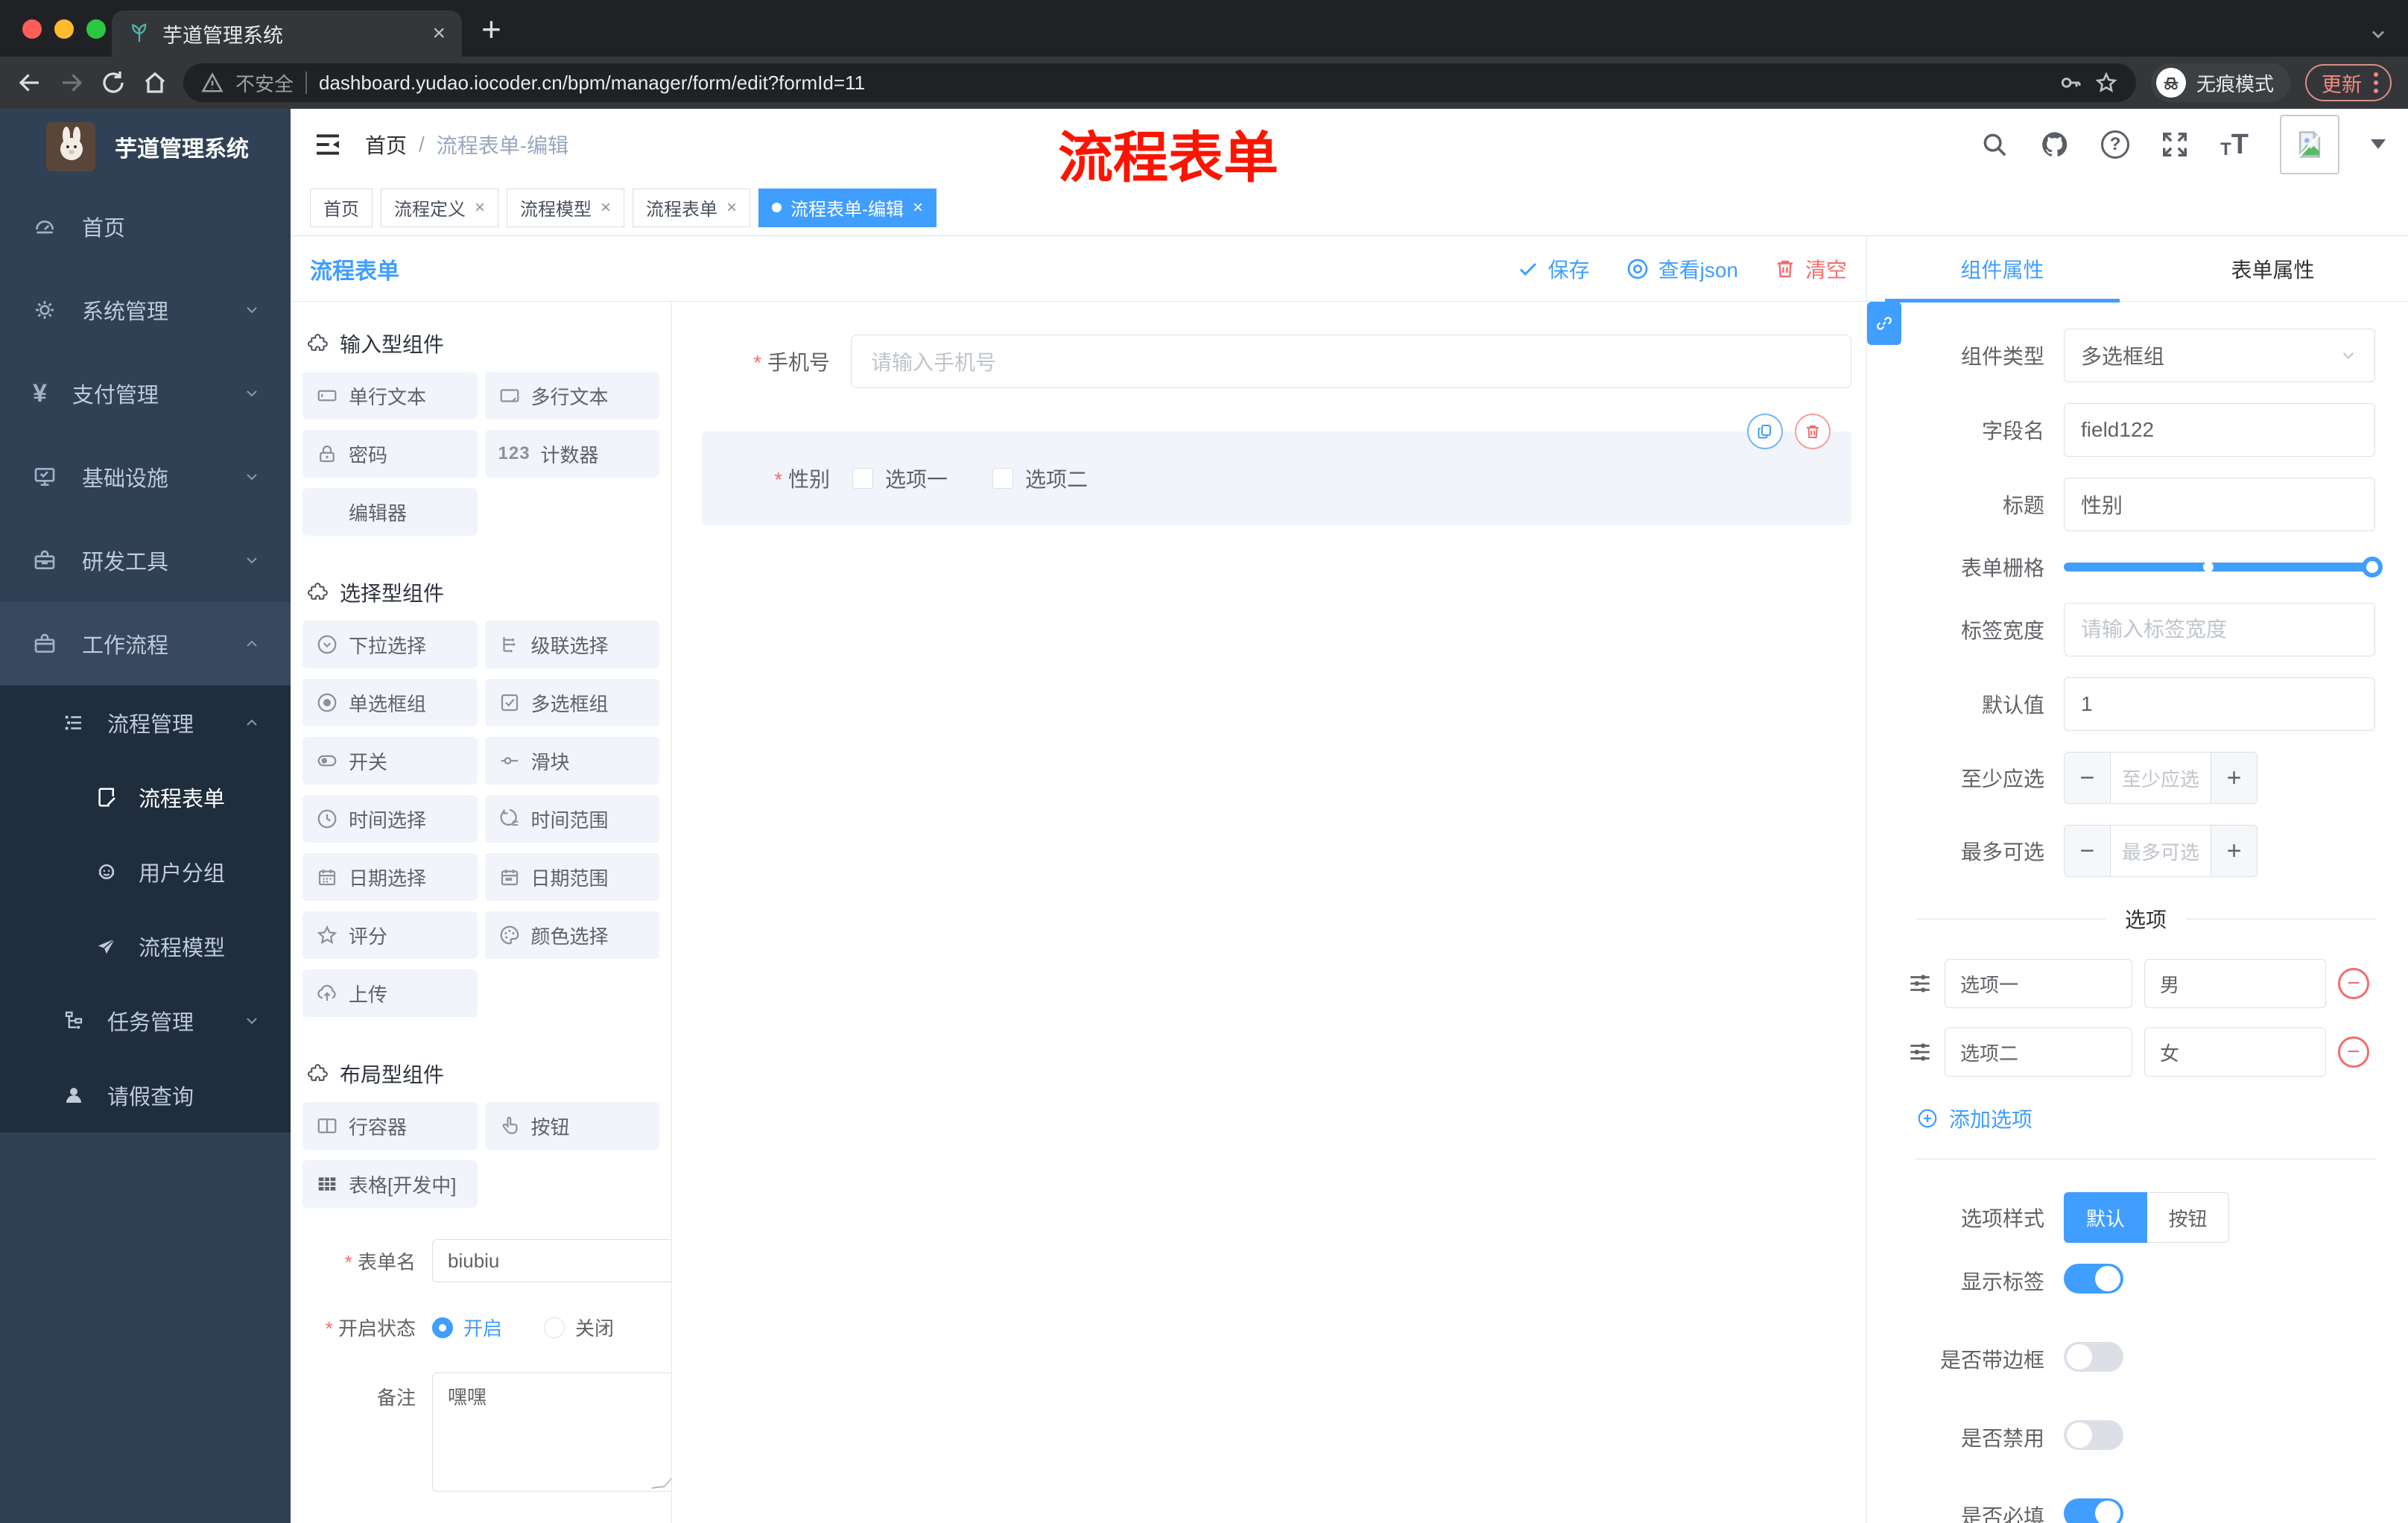 This screenshot has width=2408, height=1523. What do you see at coordinates (145, 394) in the screenshot?
I see `sidebar-item-payment: ¥ 支付管理` at bounding box center [145, 394].